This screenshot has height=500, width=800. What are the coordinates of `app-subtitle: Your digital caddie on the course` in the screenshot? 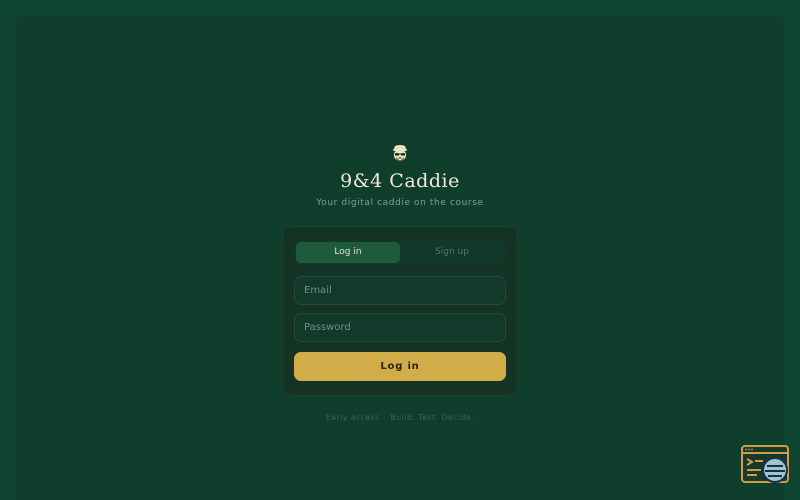 It's located at (400, 203).